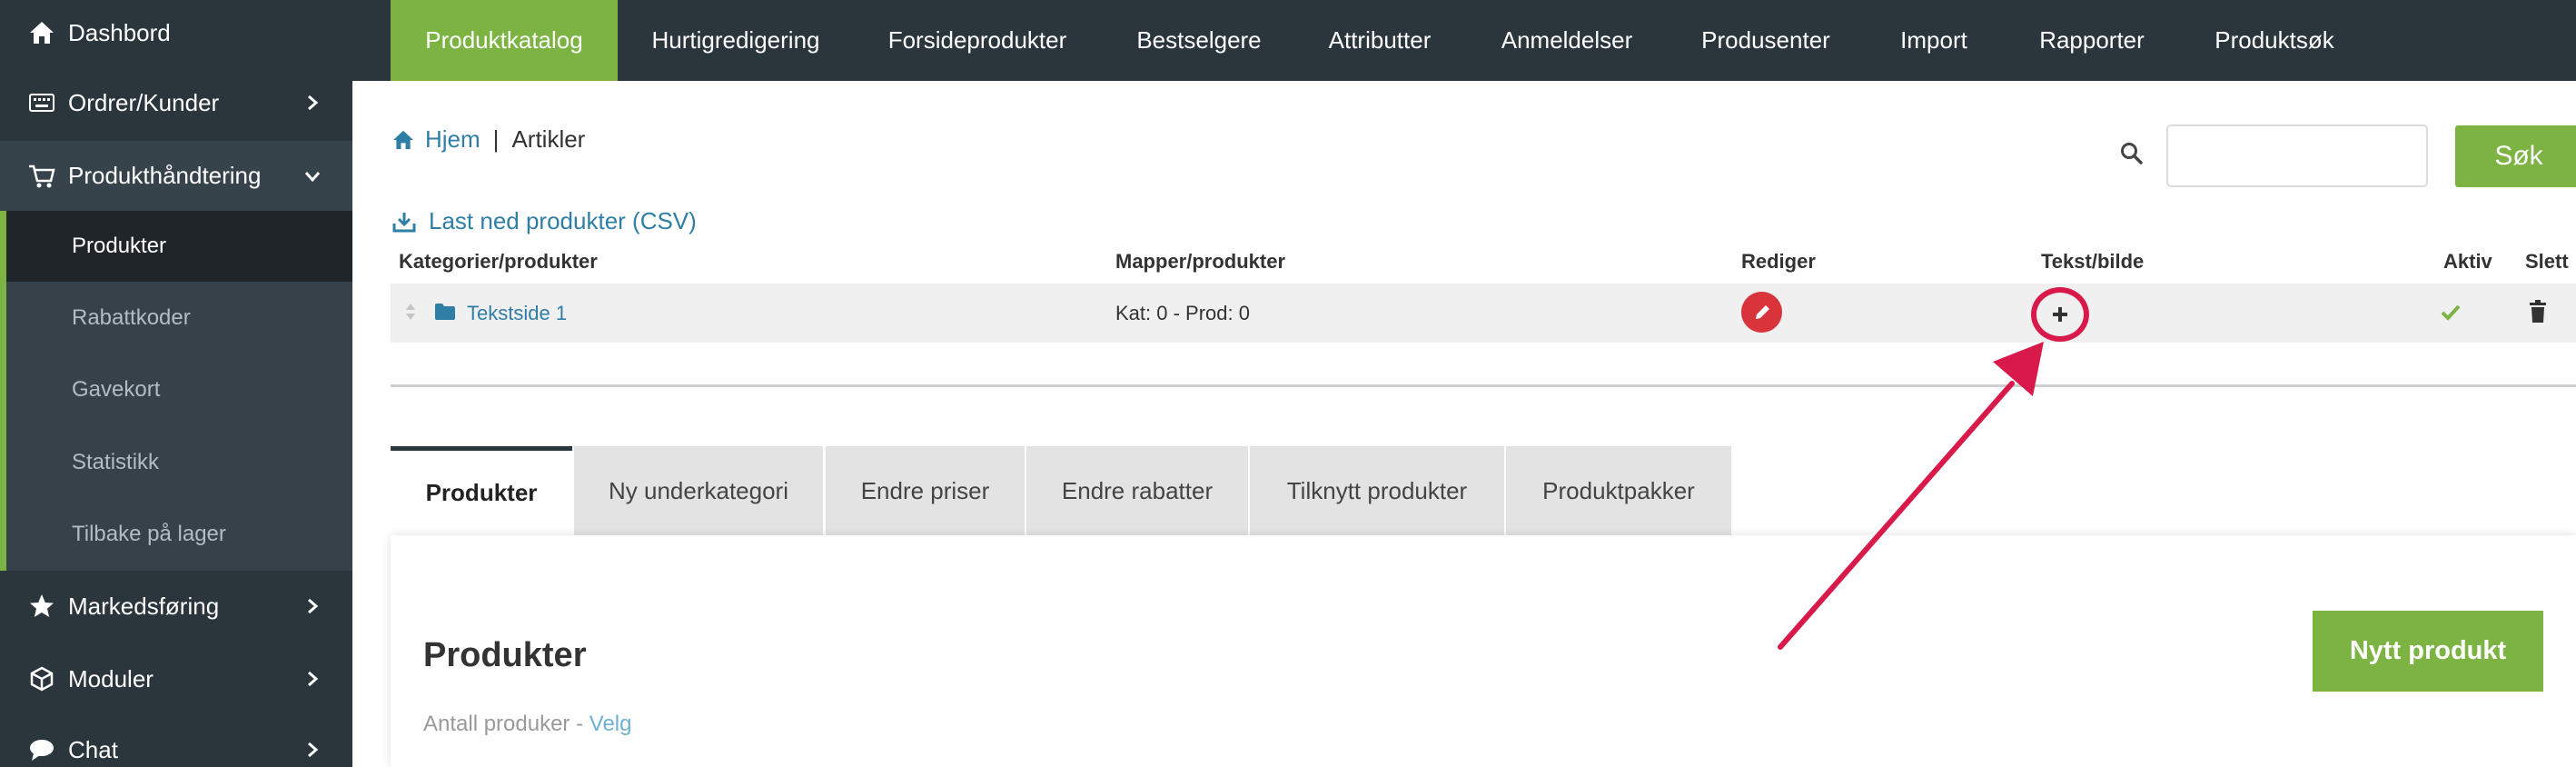 The width and height of the screenshot is (2576, 767). Describe the element at coordinates (453, 140) in the screenshot. I see `breadcrumb-home-link: Hjem` at that location.